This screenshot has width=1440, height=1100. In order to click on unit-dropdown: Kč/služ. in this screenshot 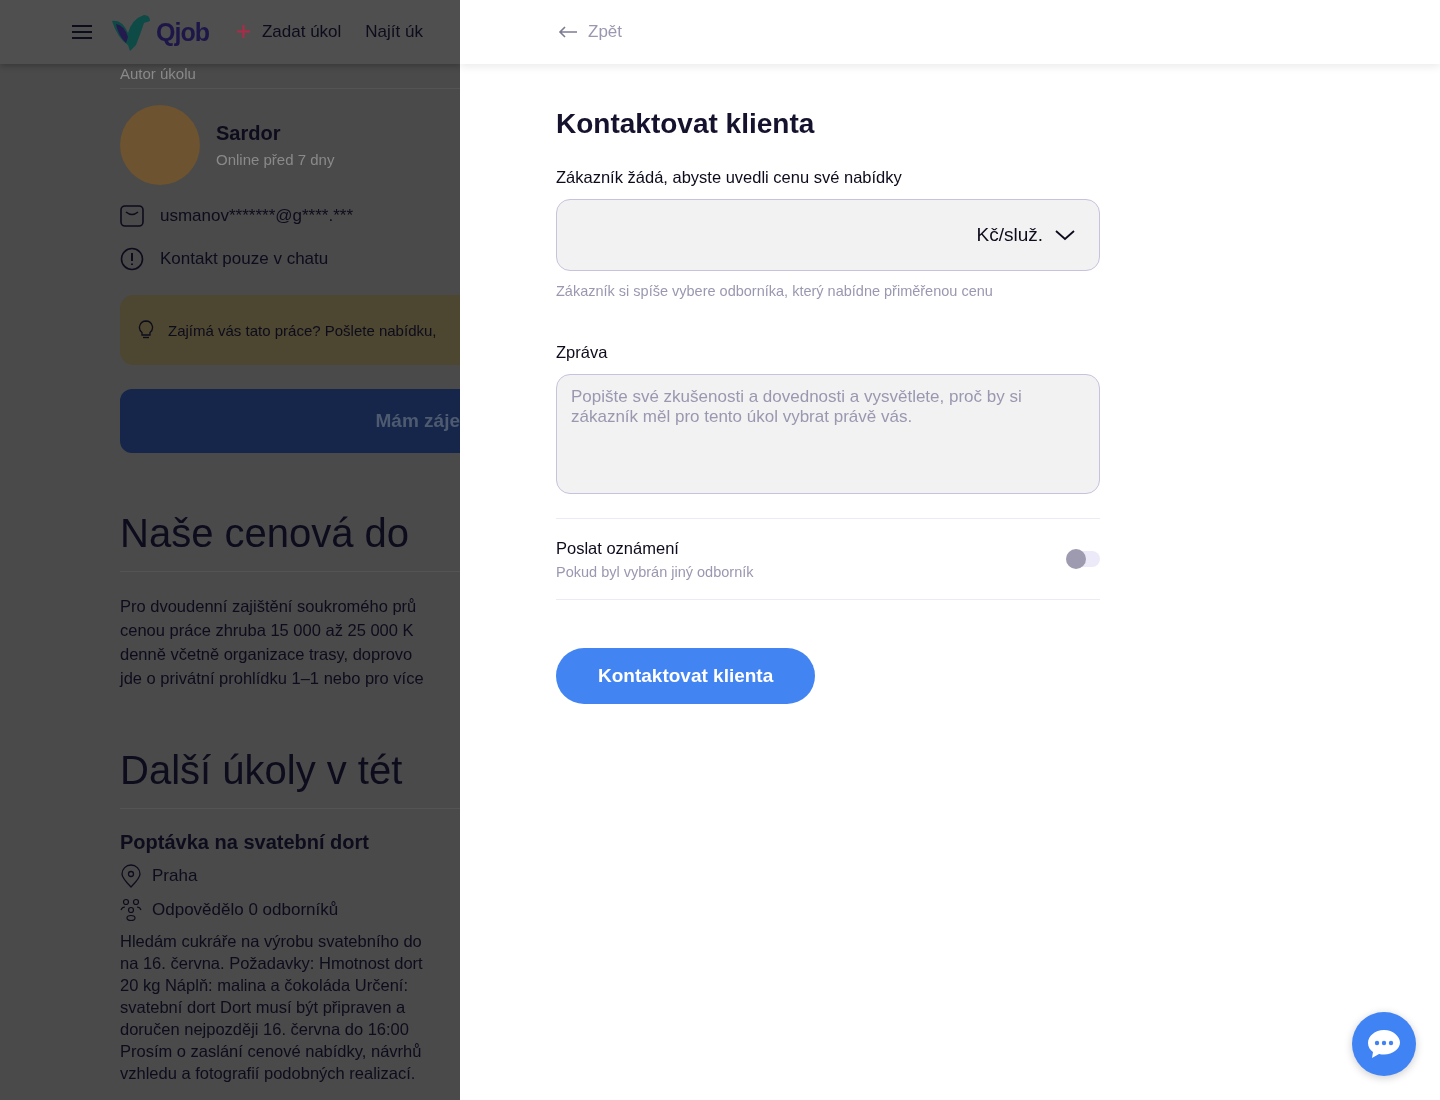, I will do `click(1025, 235)`.